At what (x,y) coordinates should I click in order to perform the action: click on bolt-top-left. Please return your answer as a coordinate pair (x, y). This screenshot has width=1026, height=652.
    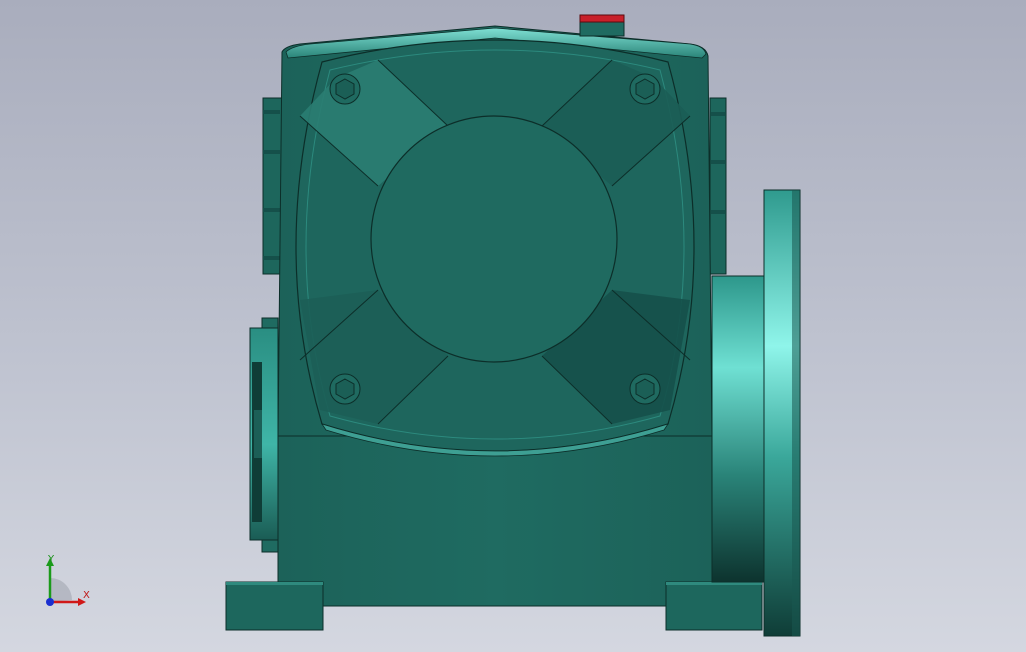
    Looking at the image, I should click on (345, 89).